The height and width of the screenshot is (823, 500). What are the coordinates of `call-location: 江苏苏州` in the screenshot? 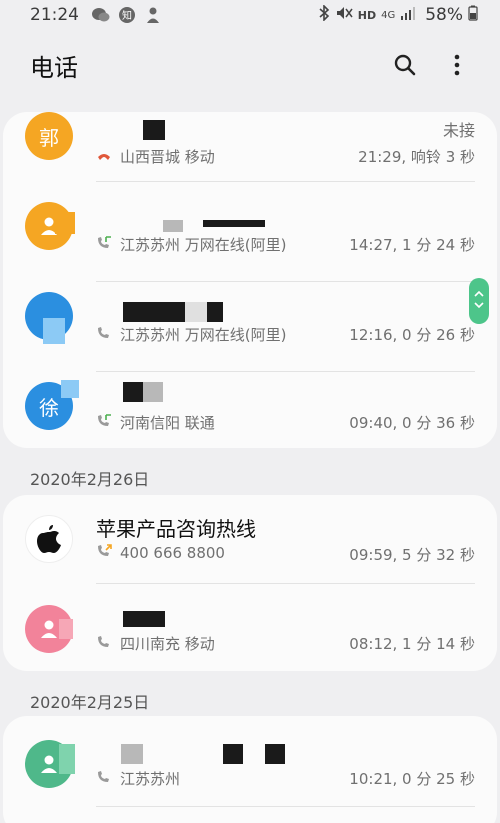 It's located at (150, 779).